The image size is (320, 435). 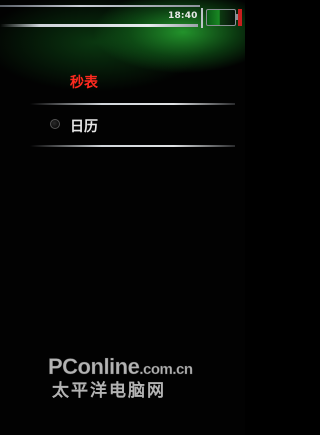 What do you see at coordinates (55, 124) in the screenshot?
I see `radio-button-icon` at bounding box center [55, 124].